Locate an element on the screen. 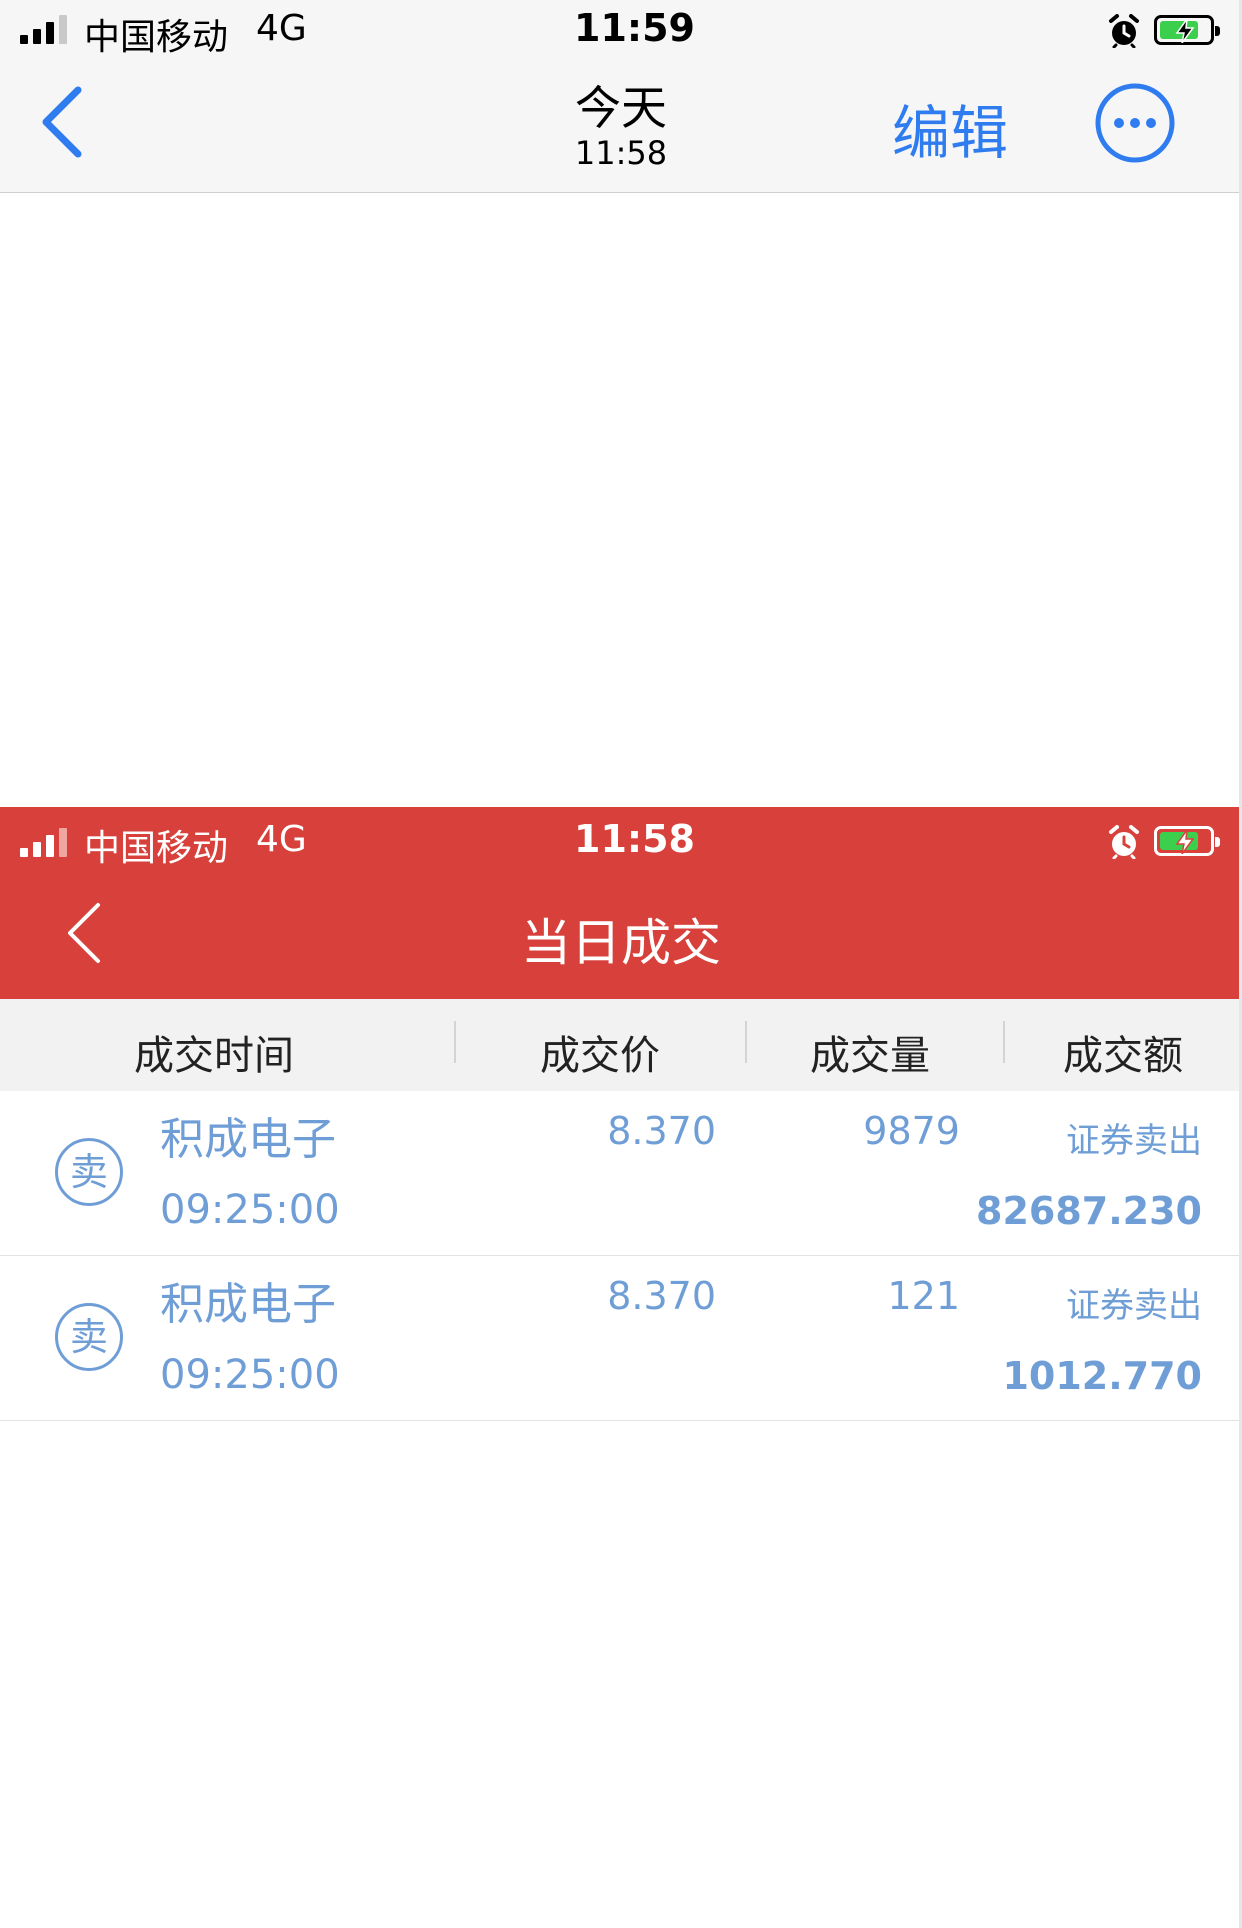 Image resolution: width=1242 pixels, height=1928 pixels. trade-amount: 82687.230 is located at coordinates (1089, 1211).